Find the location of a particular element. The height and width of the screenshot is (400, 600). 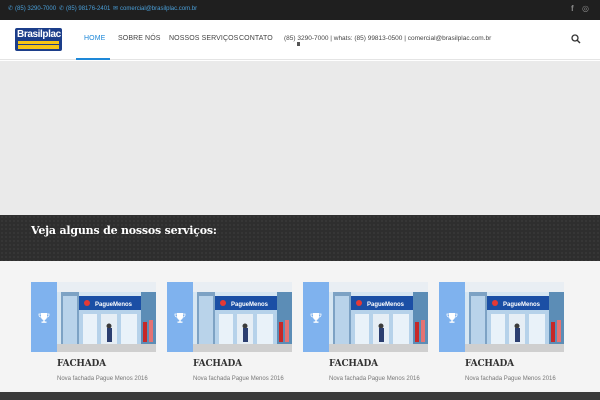

topbar-phone1: ✆ (85) 3290-7000 is located at coordinates (32, 8).